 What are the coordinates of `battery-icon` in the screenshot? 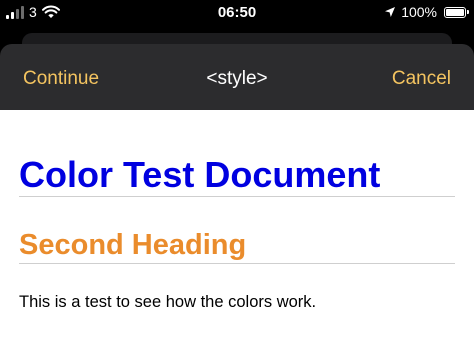 It's located at (456, 12).